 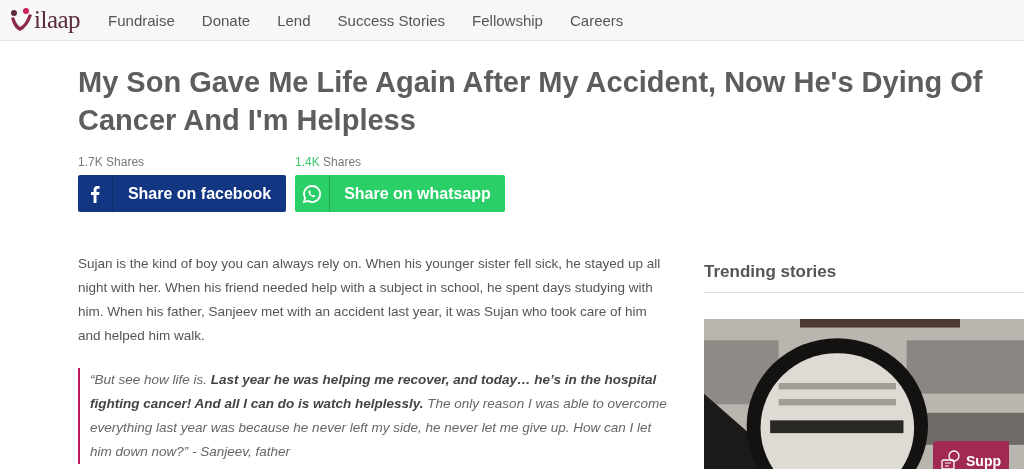 What do you see at coordinates (182, 193) in the screenshot?
I see `share-button: Share on facebook` at bounding box center [182, 193].